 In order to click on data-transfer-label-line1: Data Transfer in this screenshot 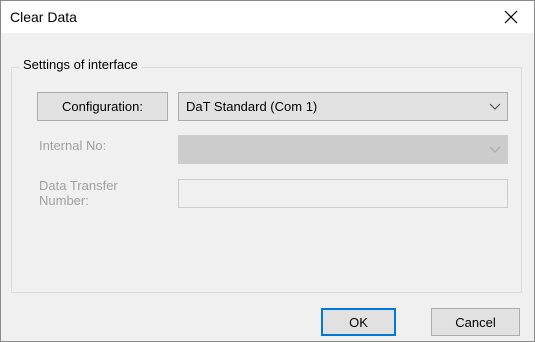, I will do `click(78, 185)`.